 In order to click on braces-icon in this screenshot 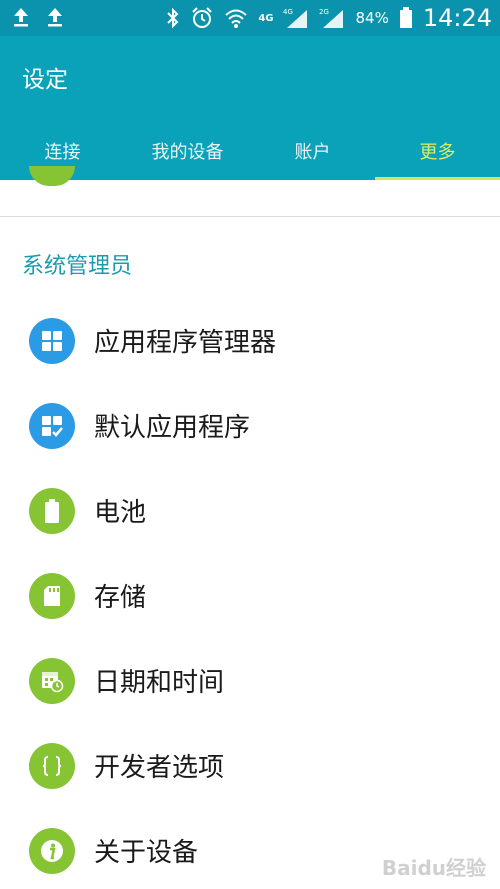, I will do `click(52, 765)`.